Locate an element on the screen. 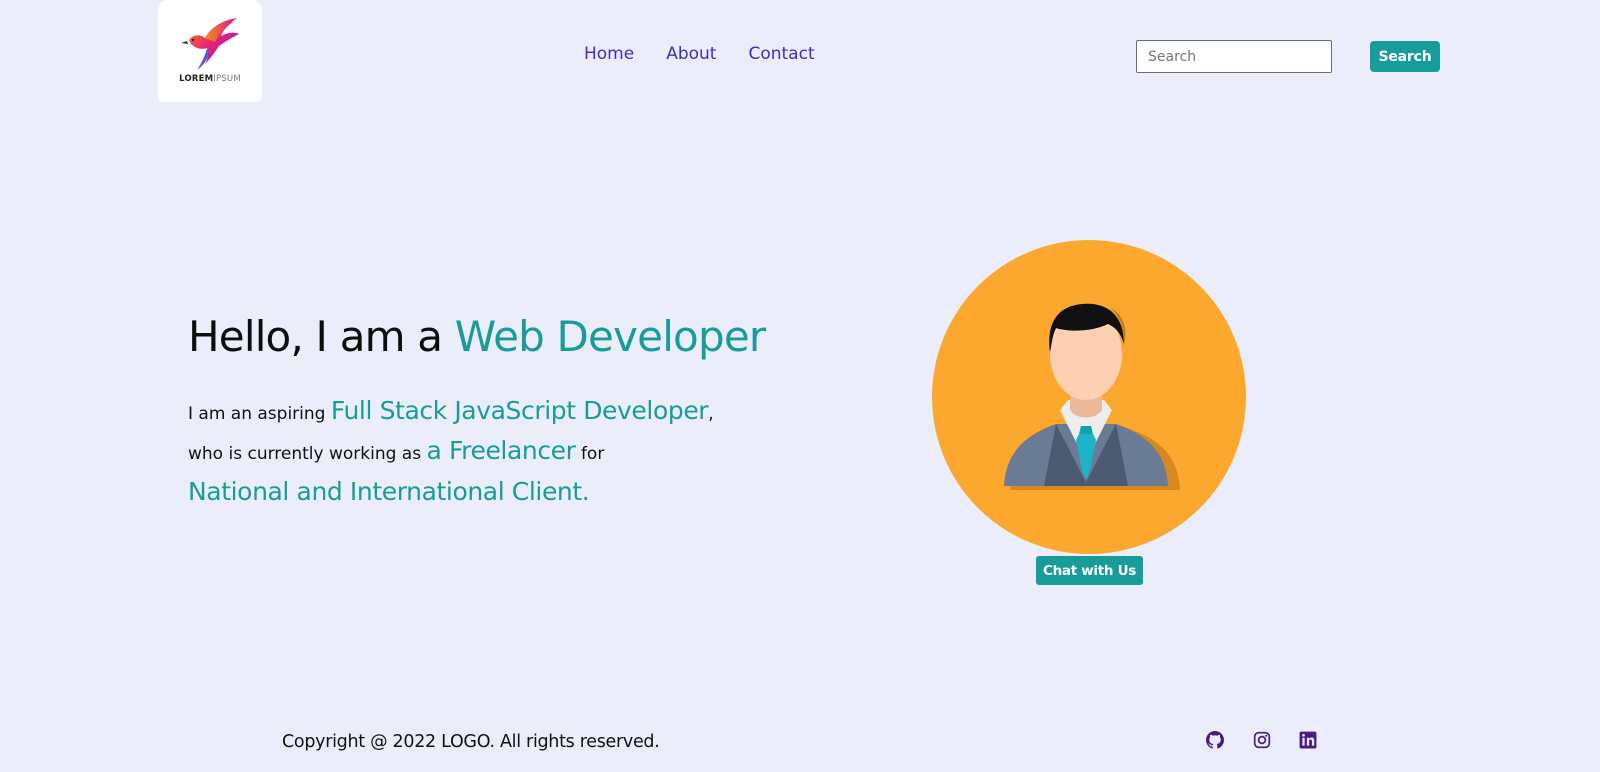 The image size is (1600, 772). logo-text: LOREMIPSUM is located at coordinates (210, 79).